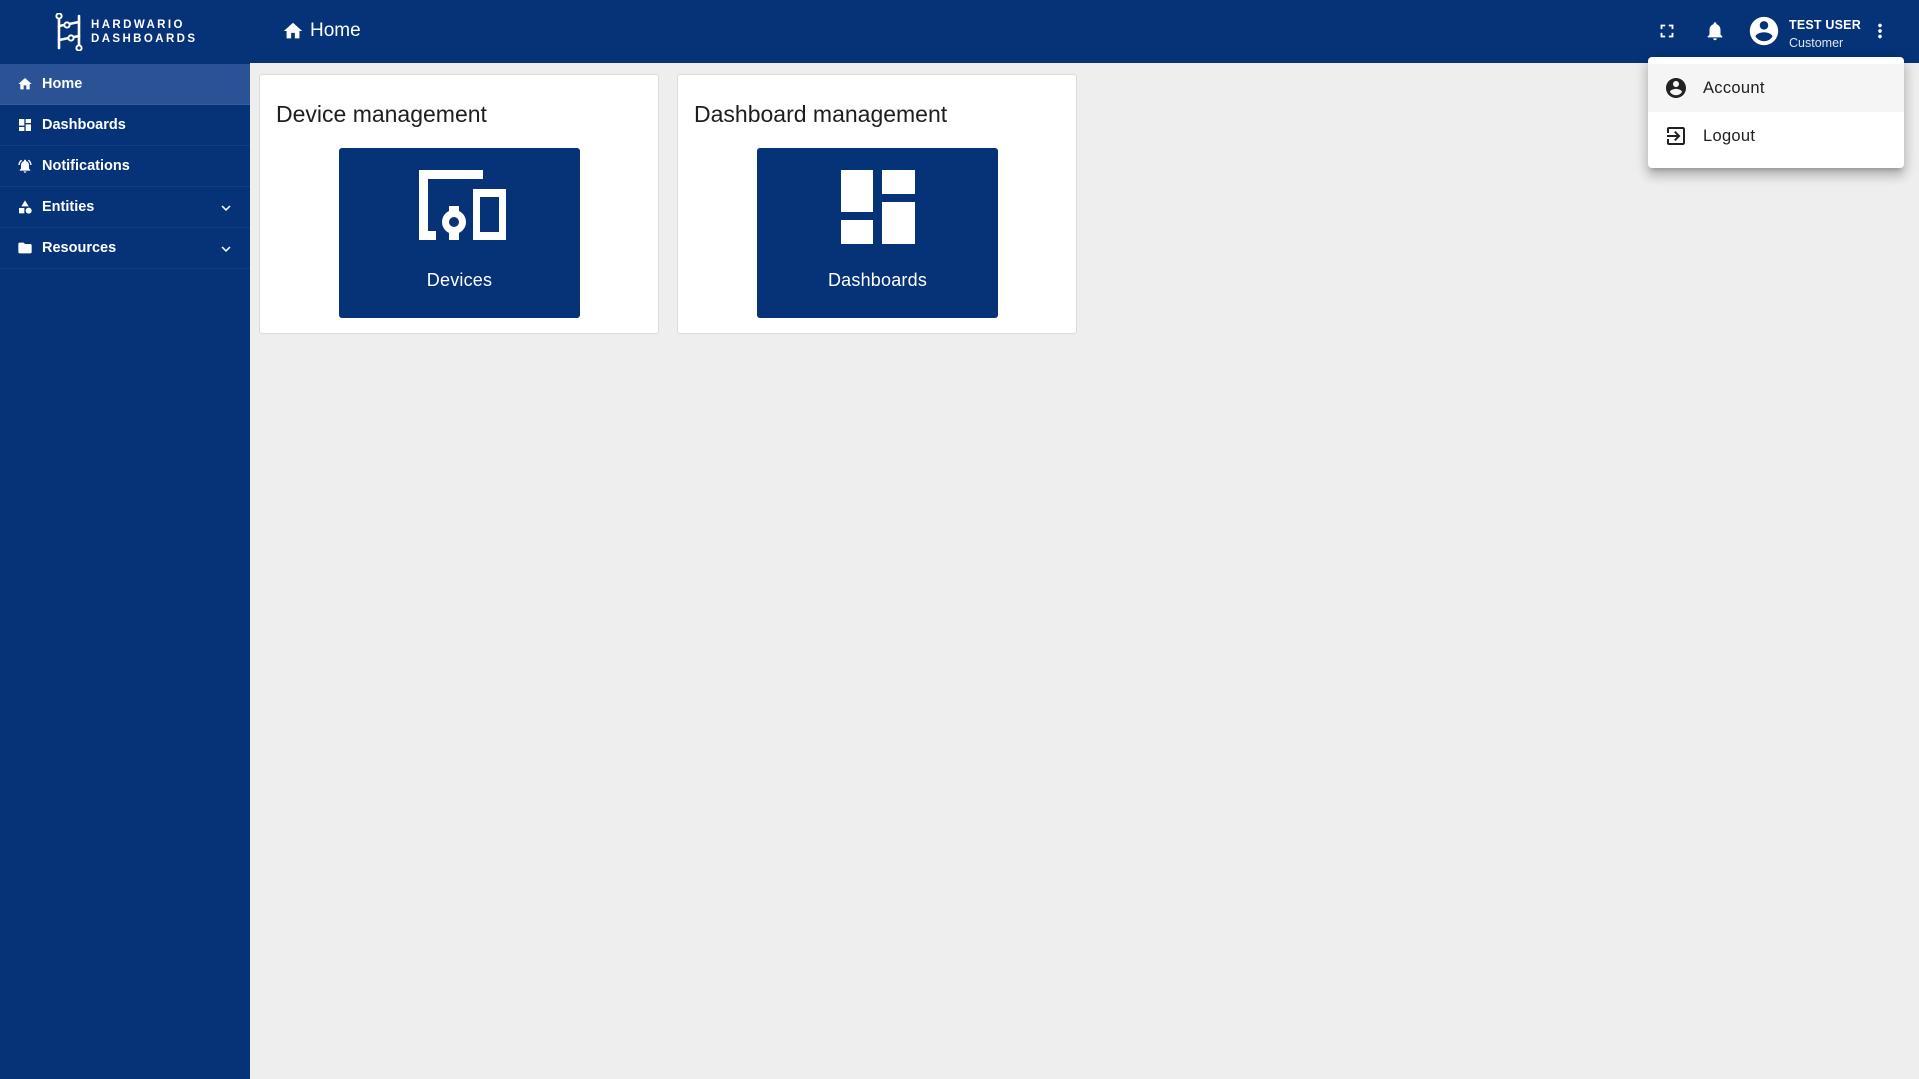 The height and width of the screenshot is (1079, 1919). I want to click on hardwario-logo-icon, so click(69, 31).